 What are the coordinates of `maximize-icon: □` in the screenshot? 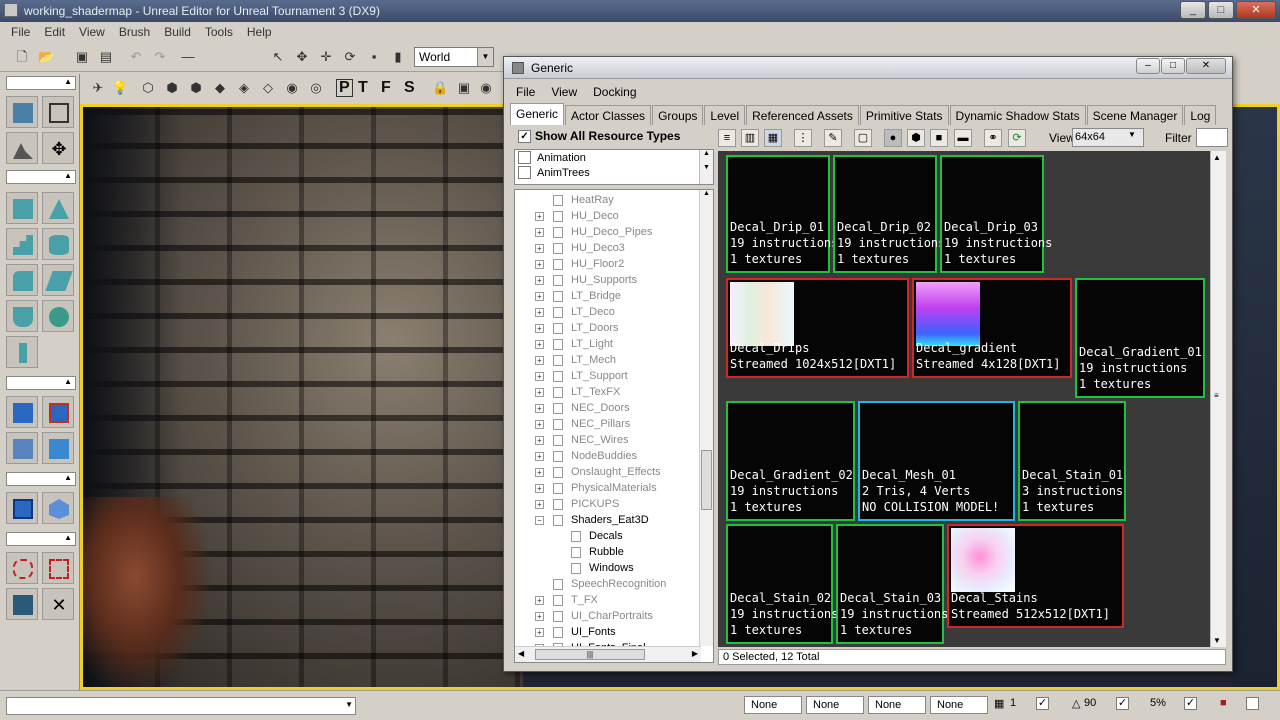 It's located at (1173, 66).